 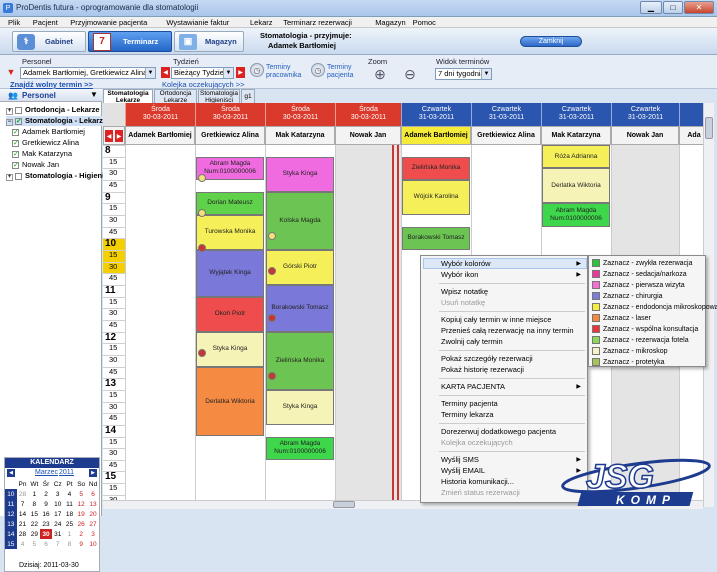 I want to click on waiting-queue-link: Kolejka oczekujących >>, so click(x=203, y=84).